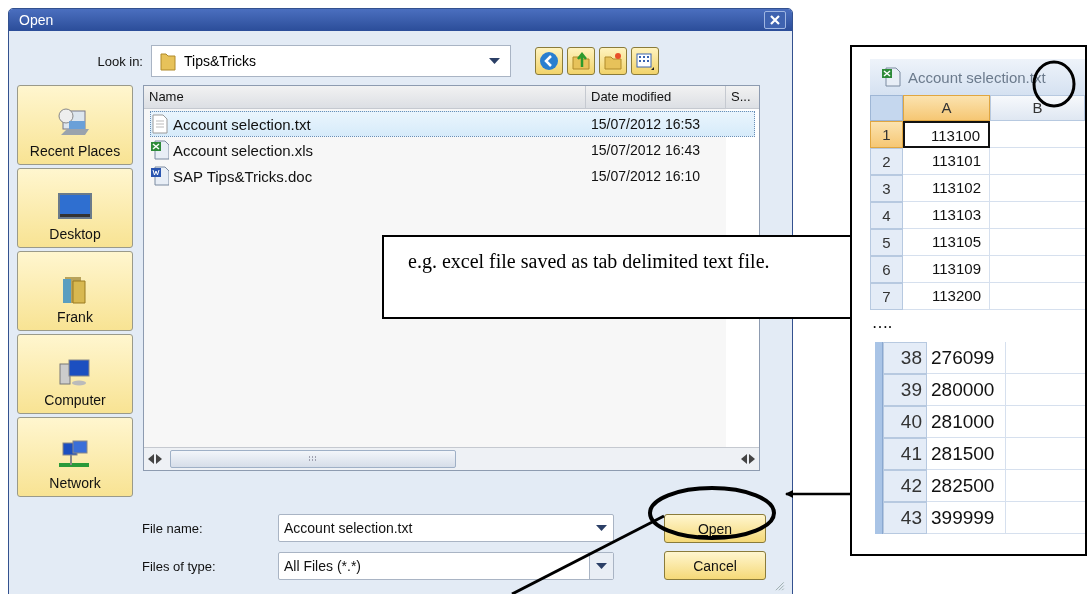 The height and width of the screenshot is (594, 1091). Describe the element at coordinates (886, 161) in the screenshot. I see `row-header: 2` at that location.